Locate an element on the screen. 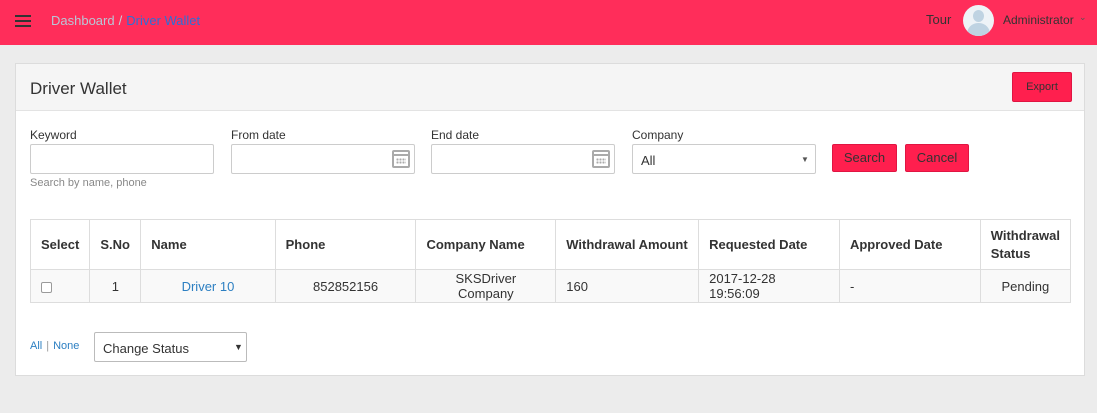  company-select-value: All is located at coordinates (648, 160).